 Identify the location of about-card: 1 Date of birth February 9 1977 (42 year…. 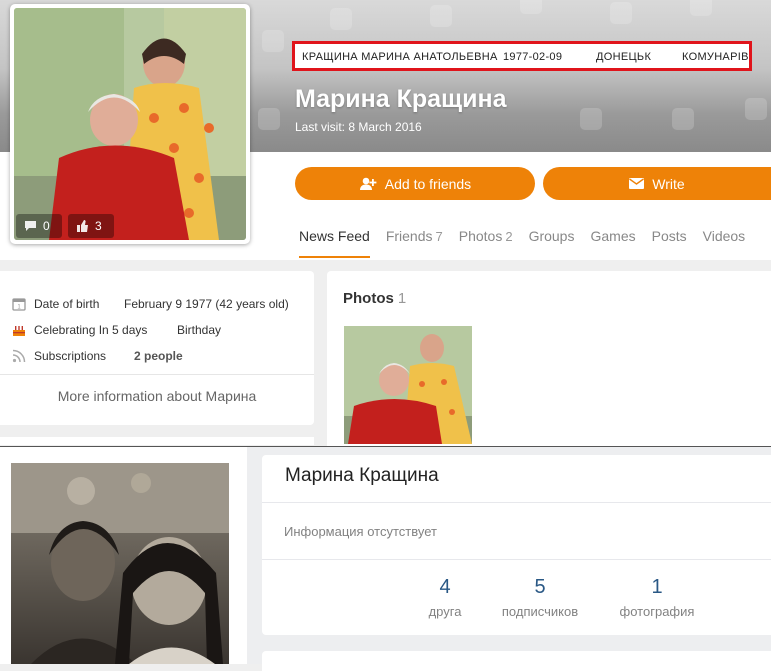
(157, 348).